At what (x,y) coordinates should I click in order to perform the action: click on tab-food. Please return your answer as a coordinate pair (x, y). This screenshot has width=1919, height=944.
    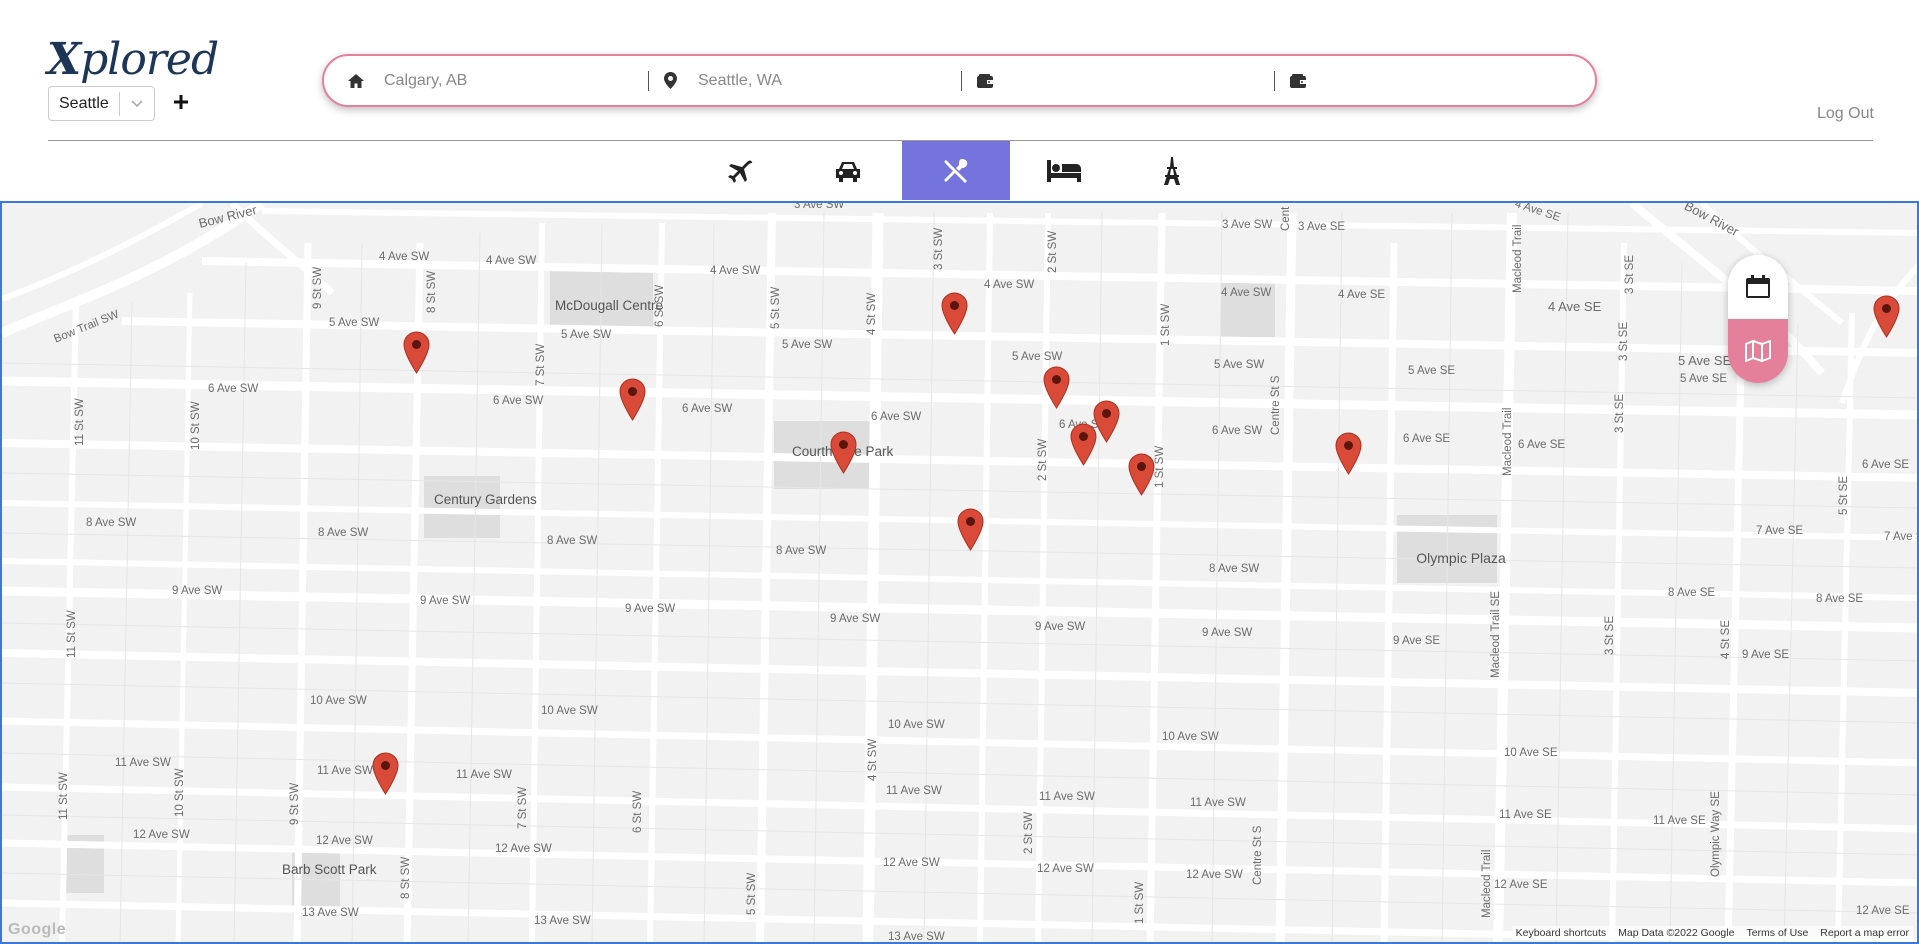
    Looking at the image, I should click on (956, 170).